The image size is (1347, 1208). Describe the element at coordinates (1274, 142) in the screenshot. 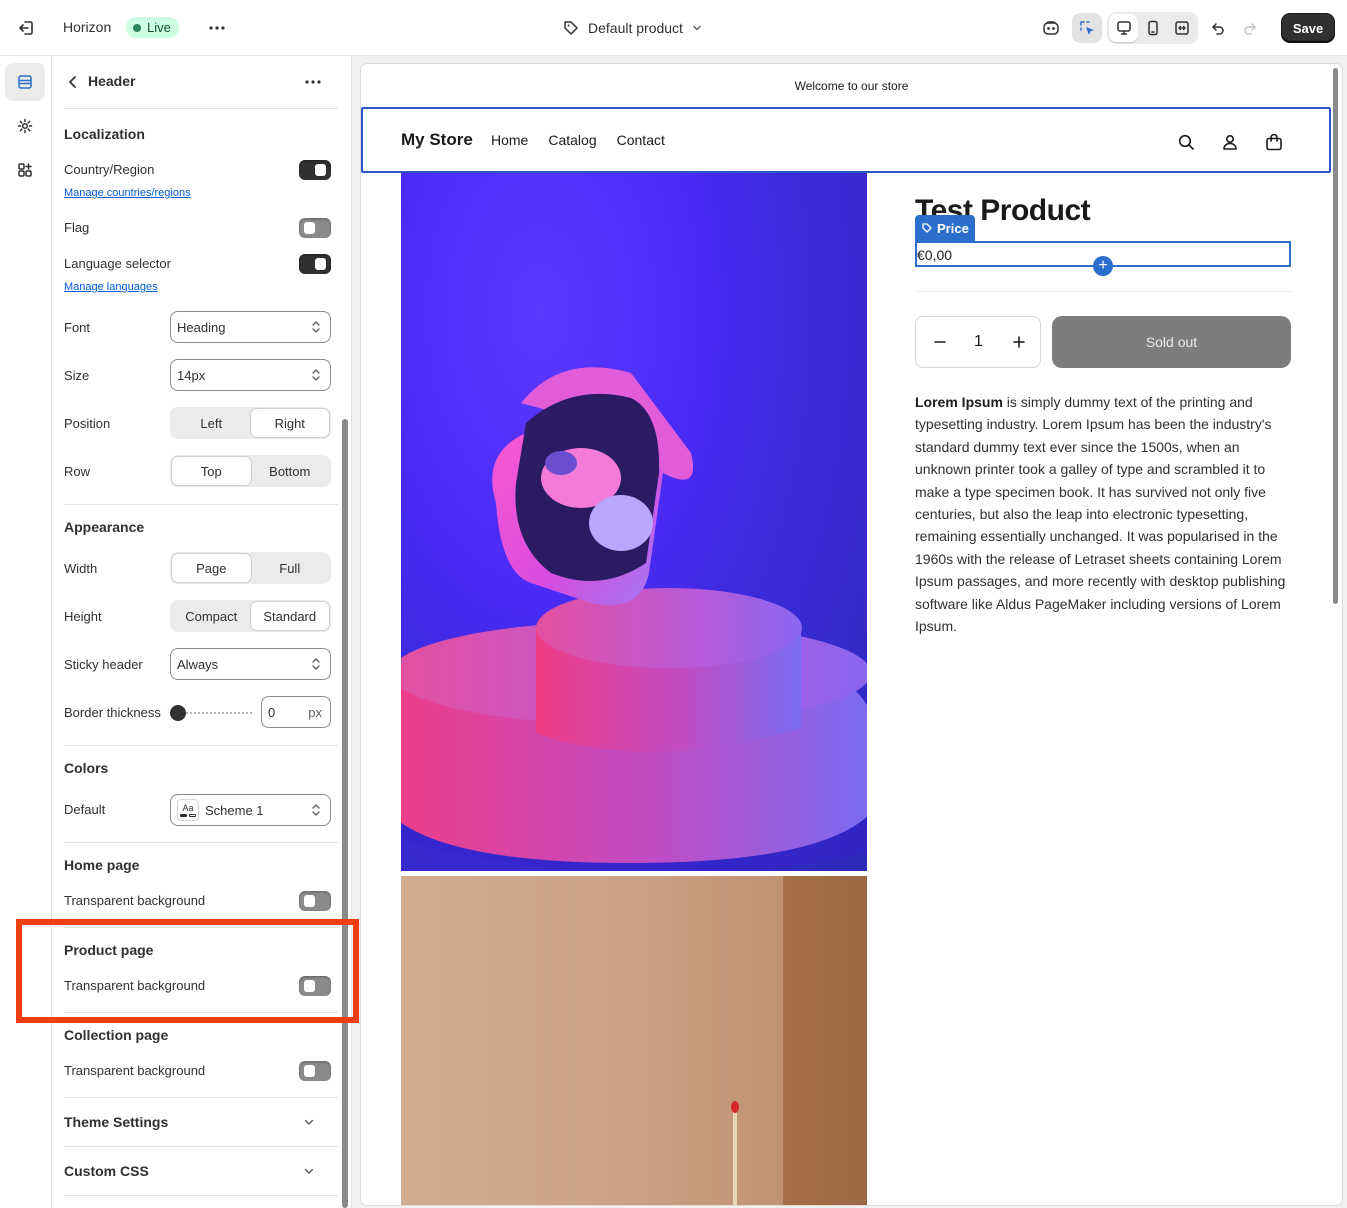

I see `cart-bag-icon` at that location.